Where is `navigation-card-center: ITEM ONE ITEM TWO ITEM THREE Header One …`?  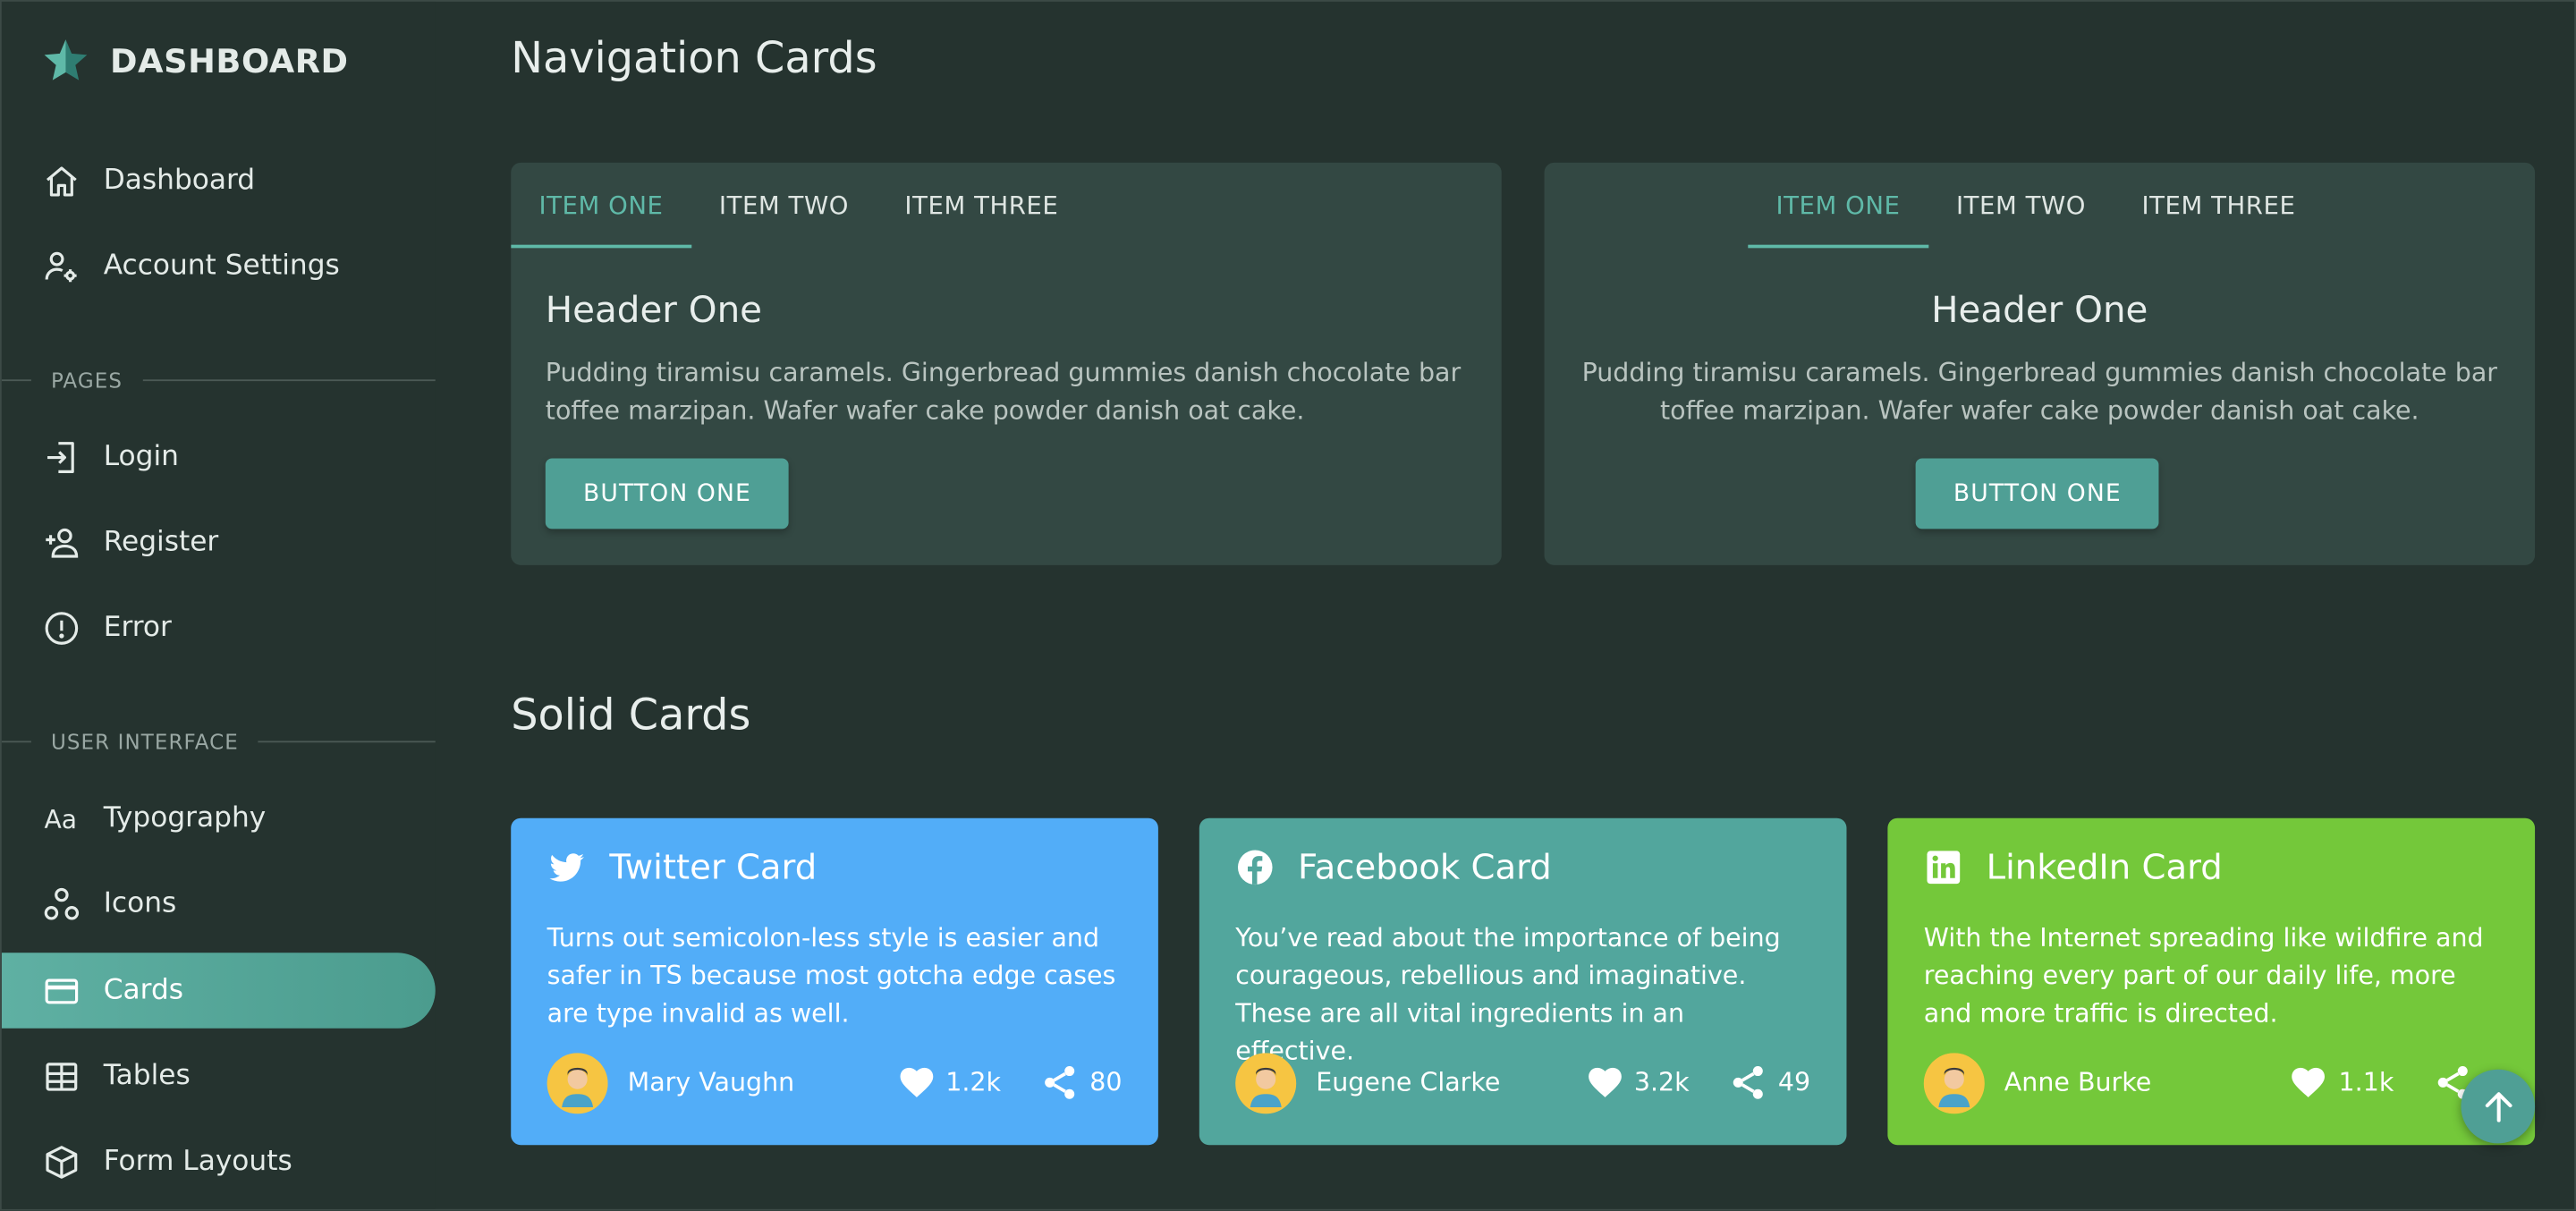
navigation-card-center: ITEM ONE ITEM TWO ITEM THREE Header One … is located at coordinates (2040, 363).